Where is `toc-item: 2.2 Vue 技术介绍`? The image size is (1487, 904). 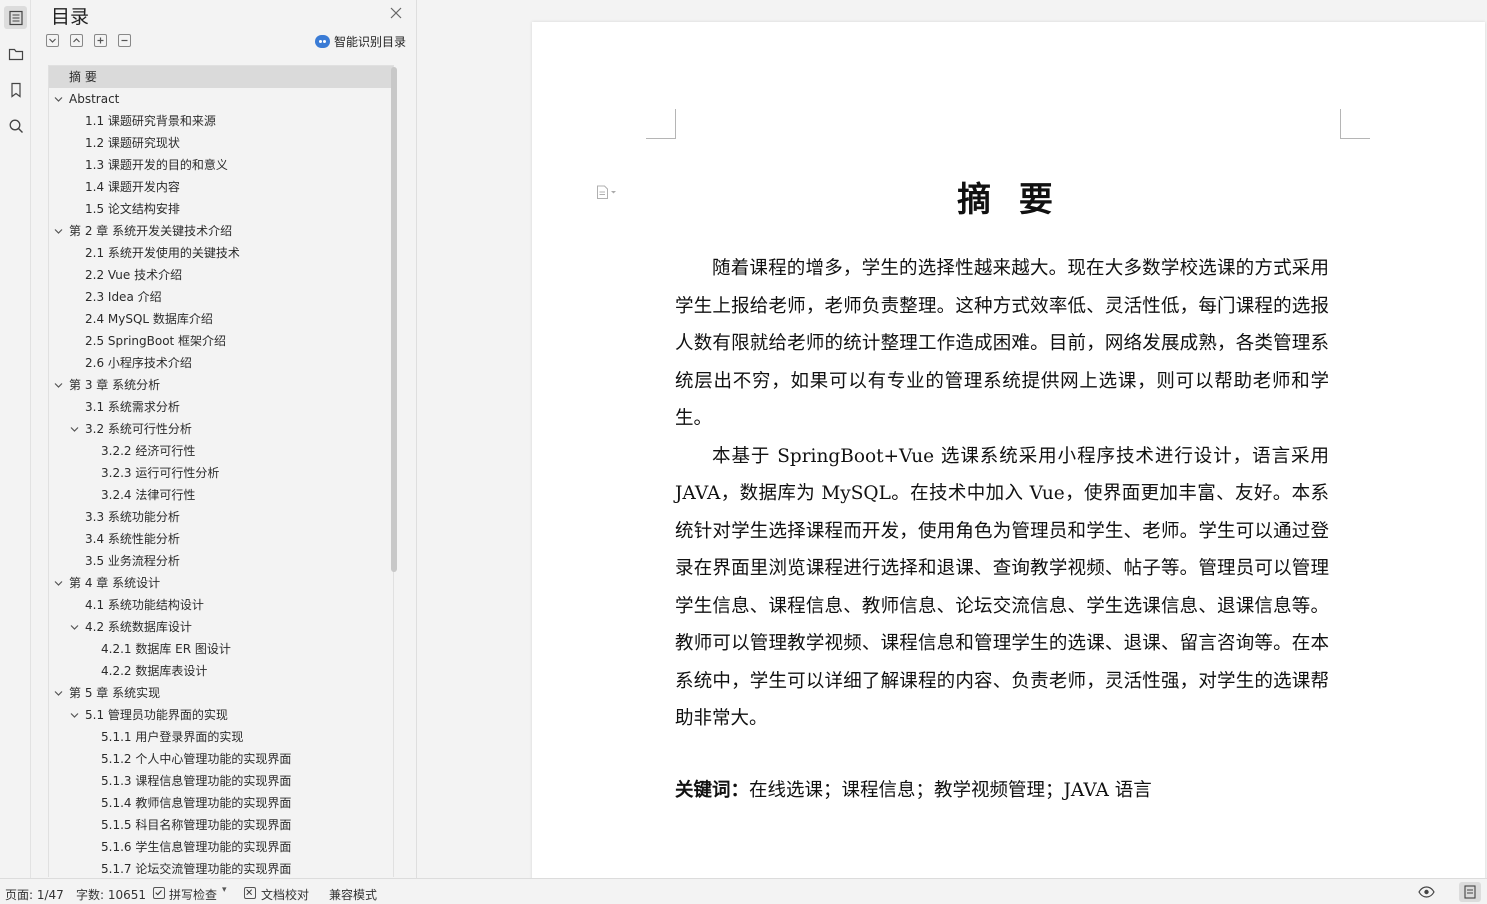 toc-item: 2.2 Vue 技术介绍 is located at coordinates (221, 275).